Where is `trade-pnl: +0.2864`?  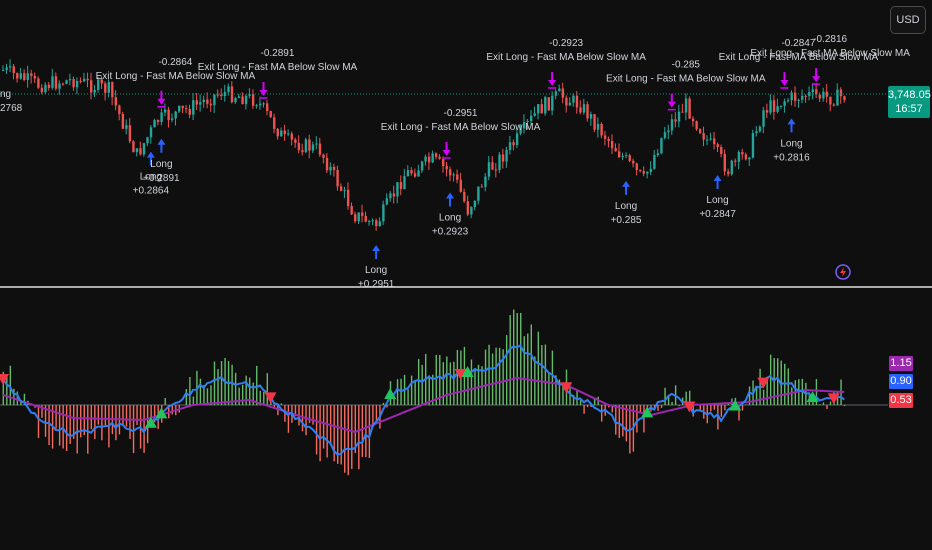
trade-pnl: +0.2864 is located at coordinates (151, 191).